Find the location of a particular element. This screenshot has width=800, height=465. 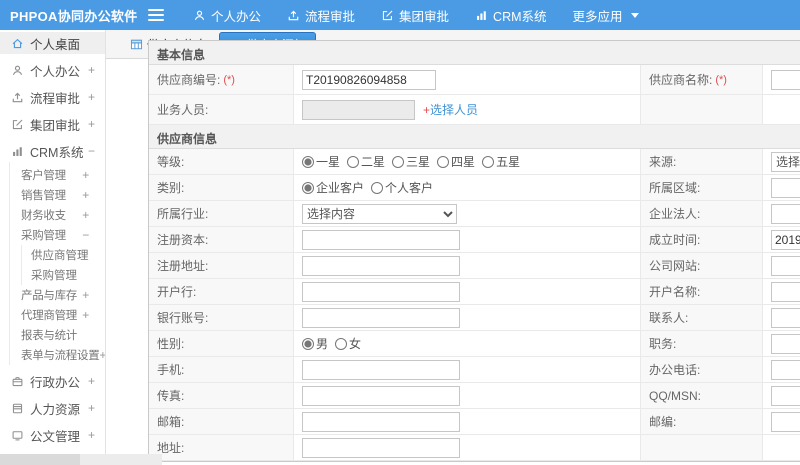

radio-option: 企业客户 is located at coordinates (333, 187).